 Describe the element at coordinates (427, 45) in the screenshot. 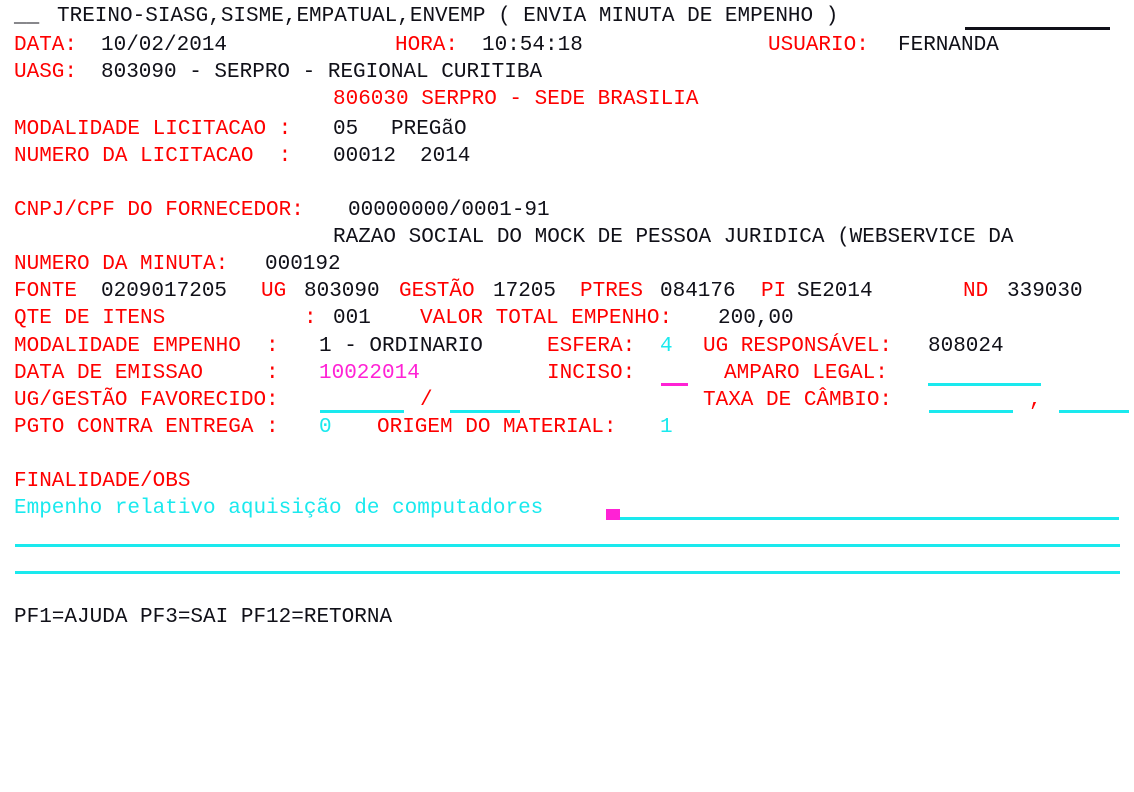

I see `hora-label: HORA:` at that location.